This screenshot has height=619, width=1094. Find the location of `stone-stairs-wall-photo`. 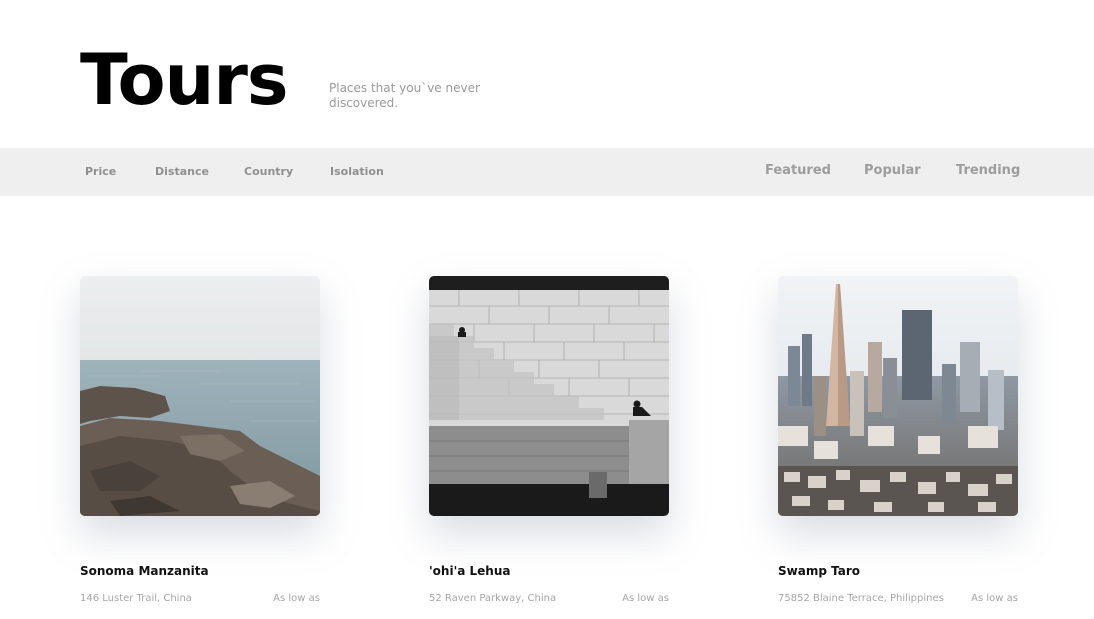

stone-stairs-wall-photo is located at coordinates (549, 396).